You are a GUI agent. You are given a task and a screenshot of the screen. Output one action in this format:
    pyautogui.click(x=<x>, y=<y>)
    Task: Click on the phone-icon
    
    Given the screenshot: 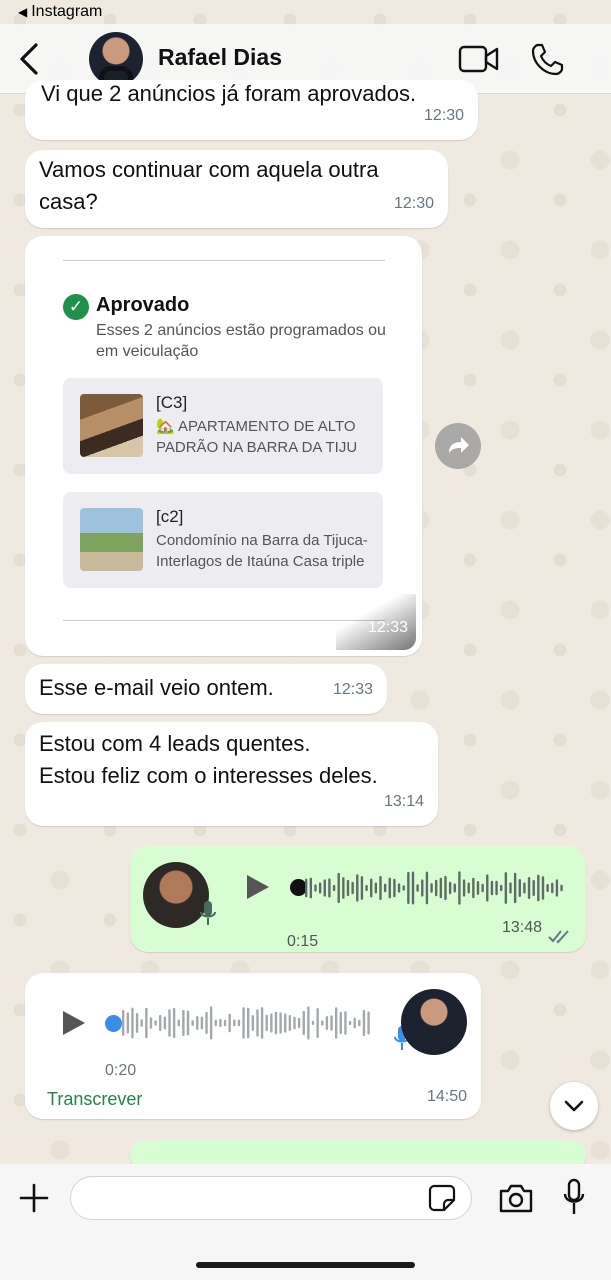 What is the action you would take?
    pyautogui.click(x=548, y=59)
    